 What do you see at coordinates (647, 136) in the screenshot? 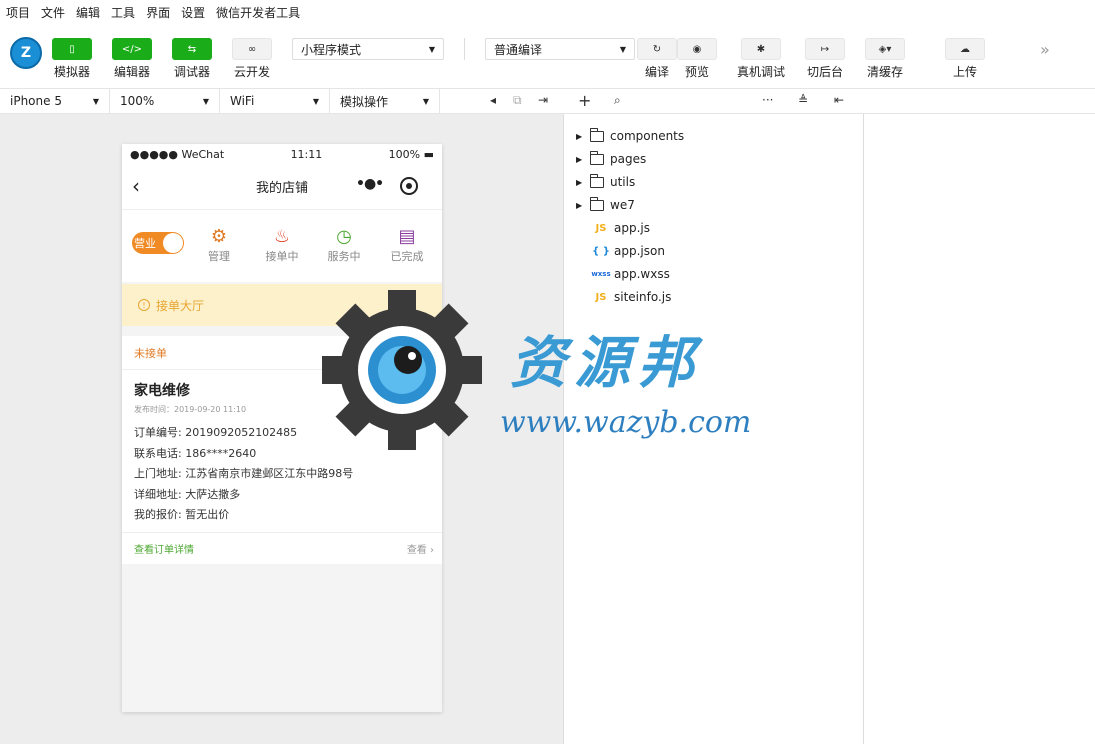
I see `tree-item-label: components` at bounding box center [647, 136].